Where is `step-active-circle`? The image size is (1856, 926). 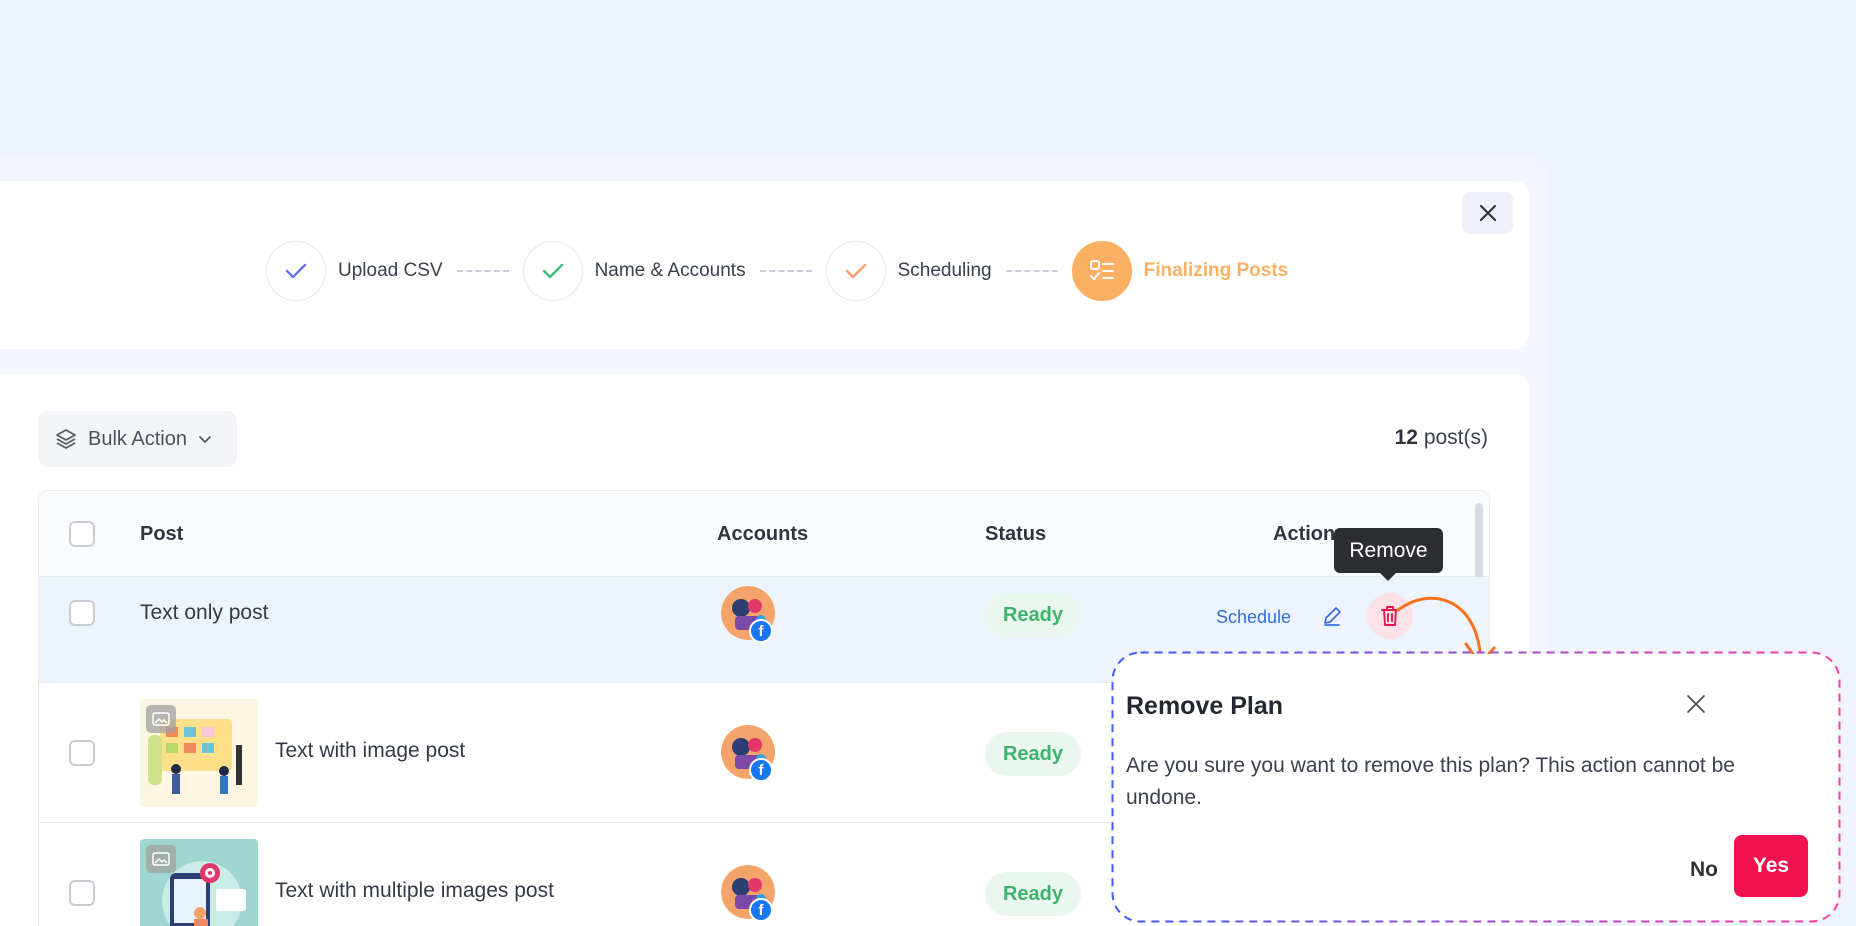 step-active-circle is located at coordinates (1101, 271).